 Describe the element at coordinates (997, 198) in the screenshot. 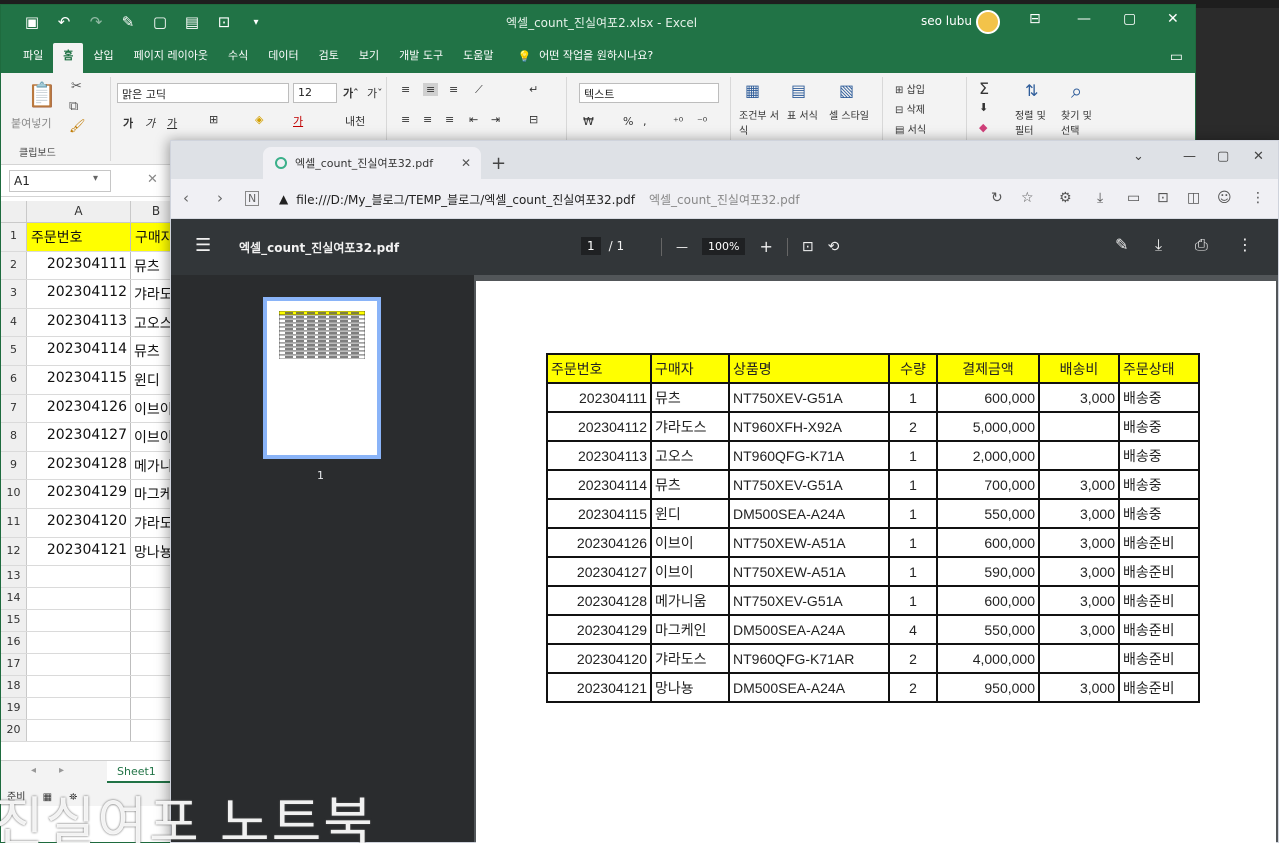

I see `refresh-icon: ↻` at that location.